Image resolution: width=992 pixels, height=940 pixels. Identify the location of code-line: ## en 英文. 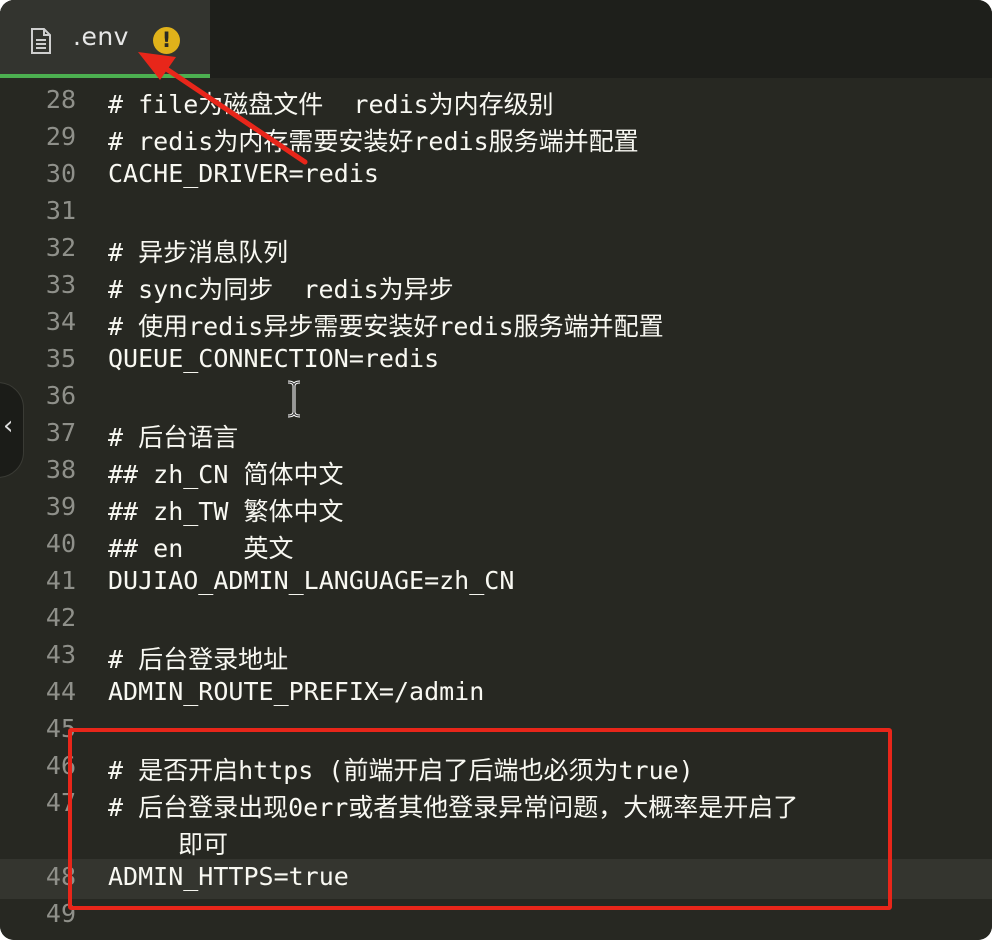
(200, 547).